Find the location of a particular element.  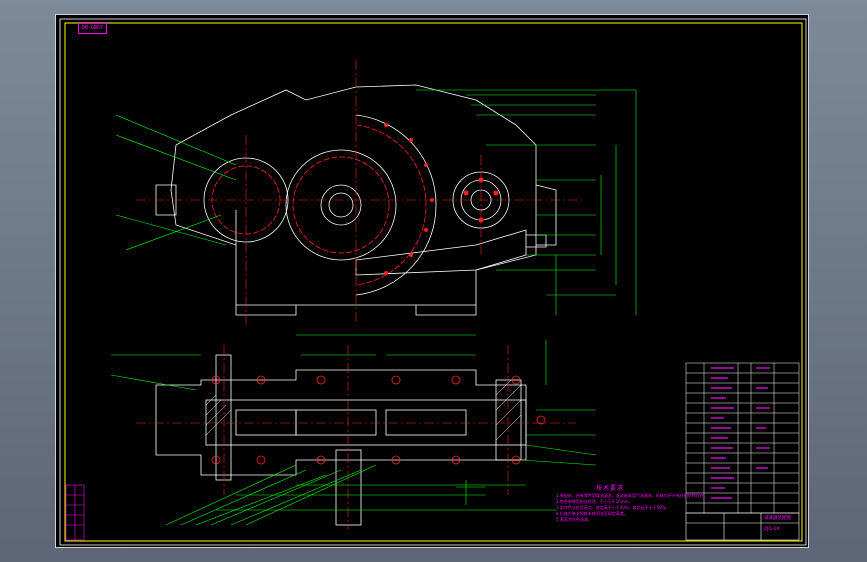

front-view-bolts is located at coordinates (441, 199).